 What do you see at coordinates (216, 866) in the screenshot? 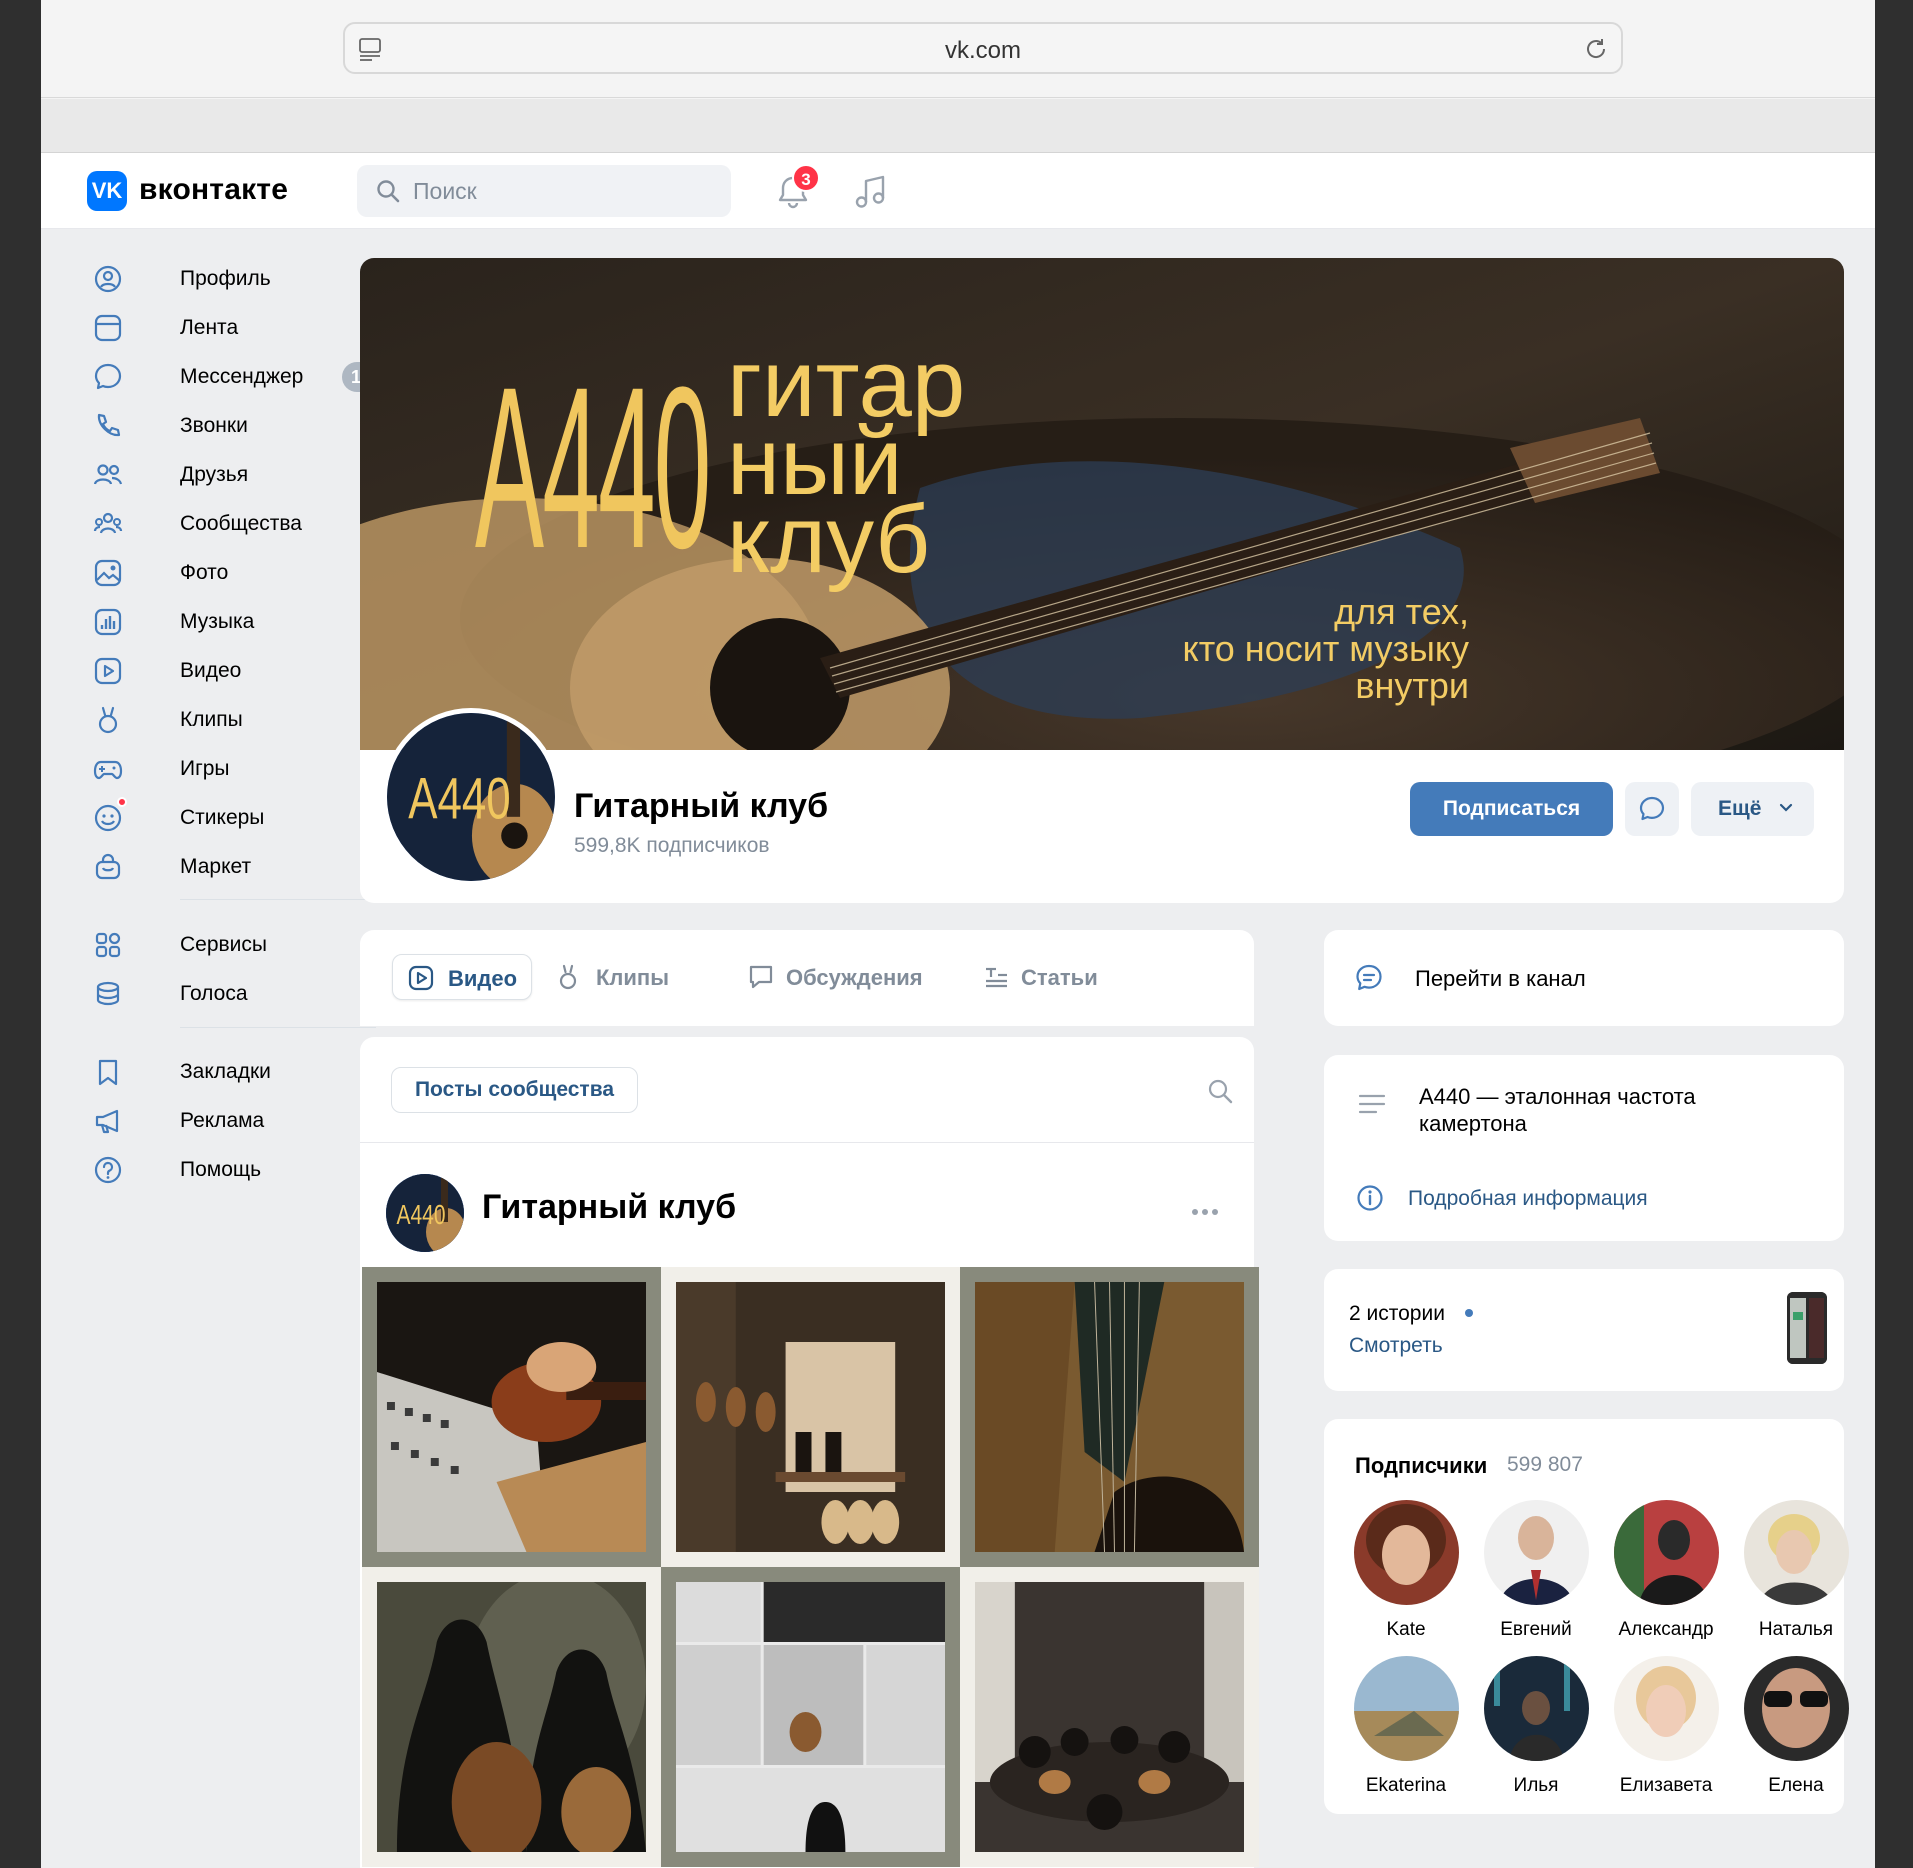
I see `nav-label: Маркет` at bounding box center [216, 866].